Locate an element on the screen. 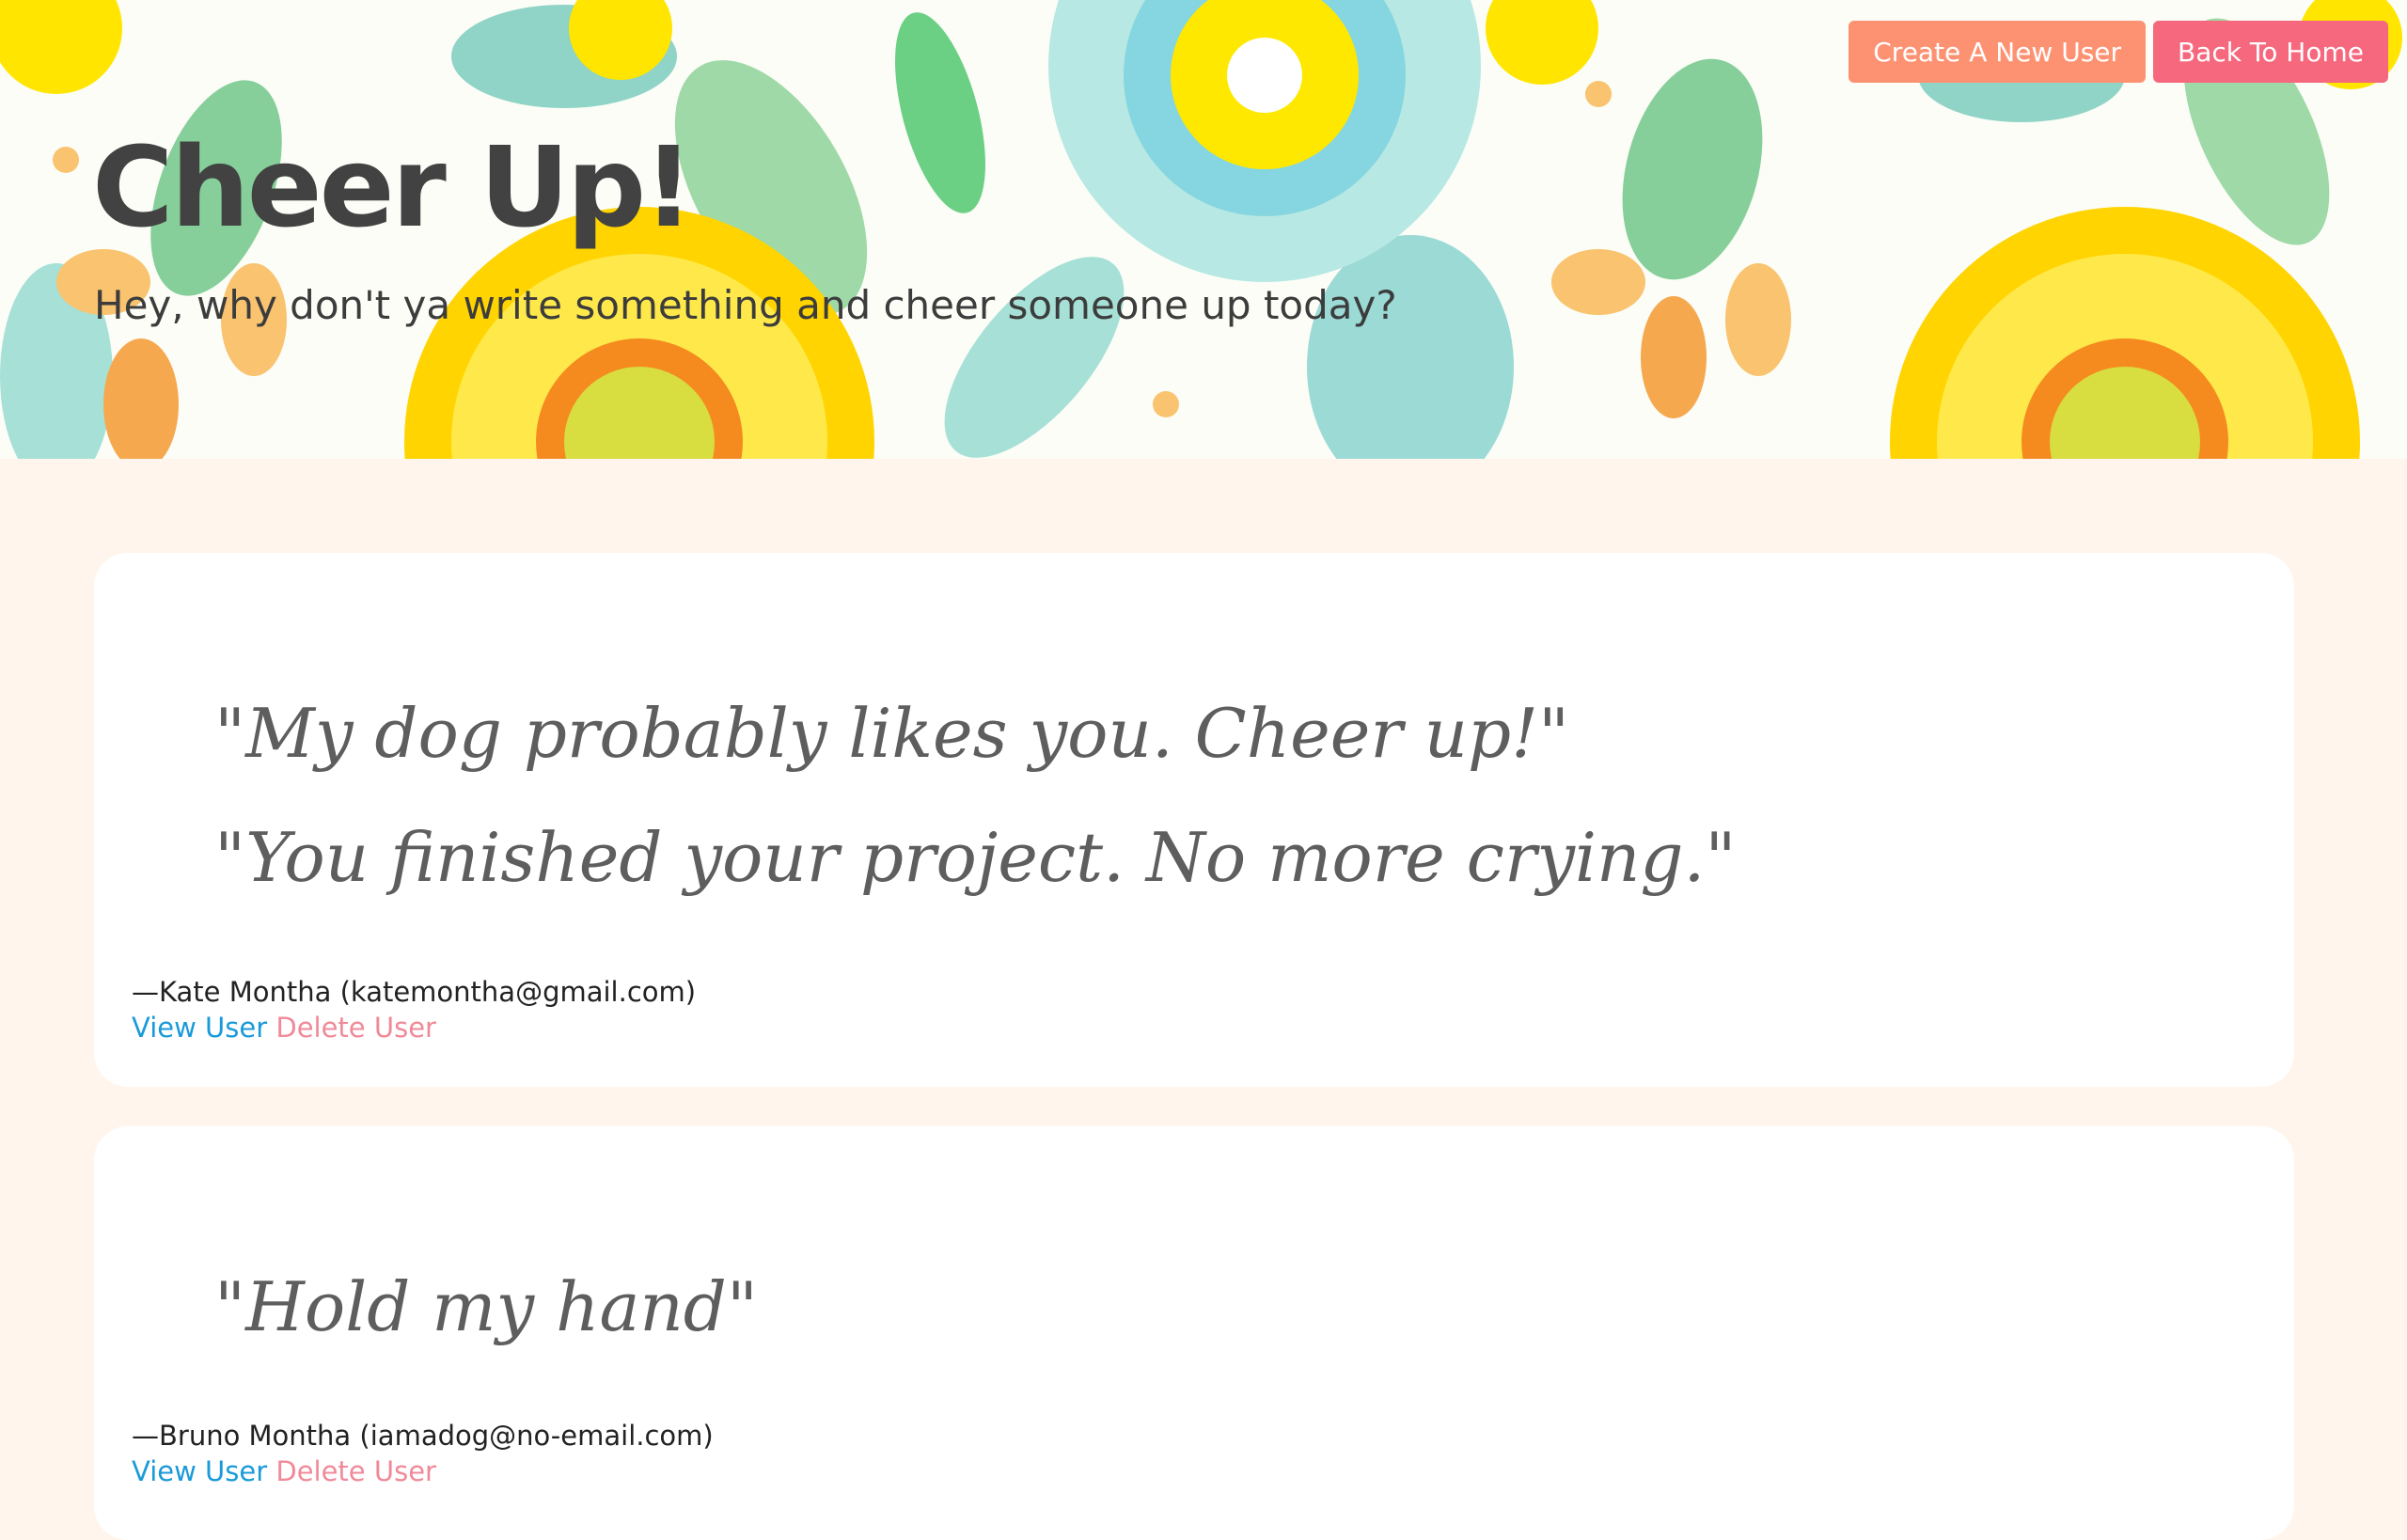  back-to-home-button: Back To Home is located at coordinates (2270, 52).